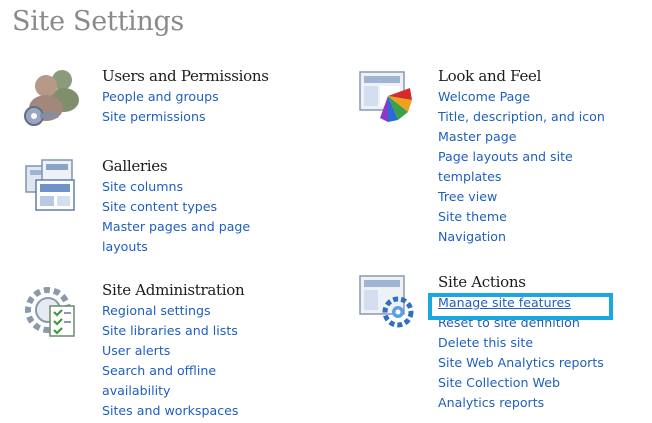 Image resolution: width=652 pixels, height=423 pixels. What do you see at coordinates (197, 237) in the screenshot?
I see `link-master-pages-and-page-layouts: Master pages and page layouts` at bounding box center [197, 237].